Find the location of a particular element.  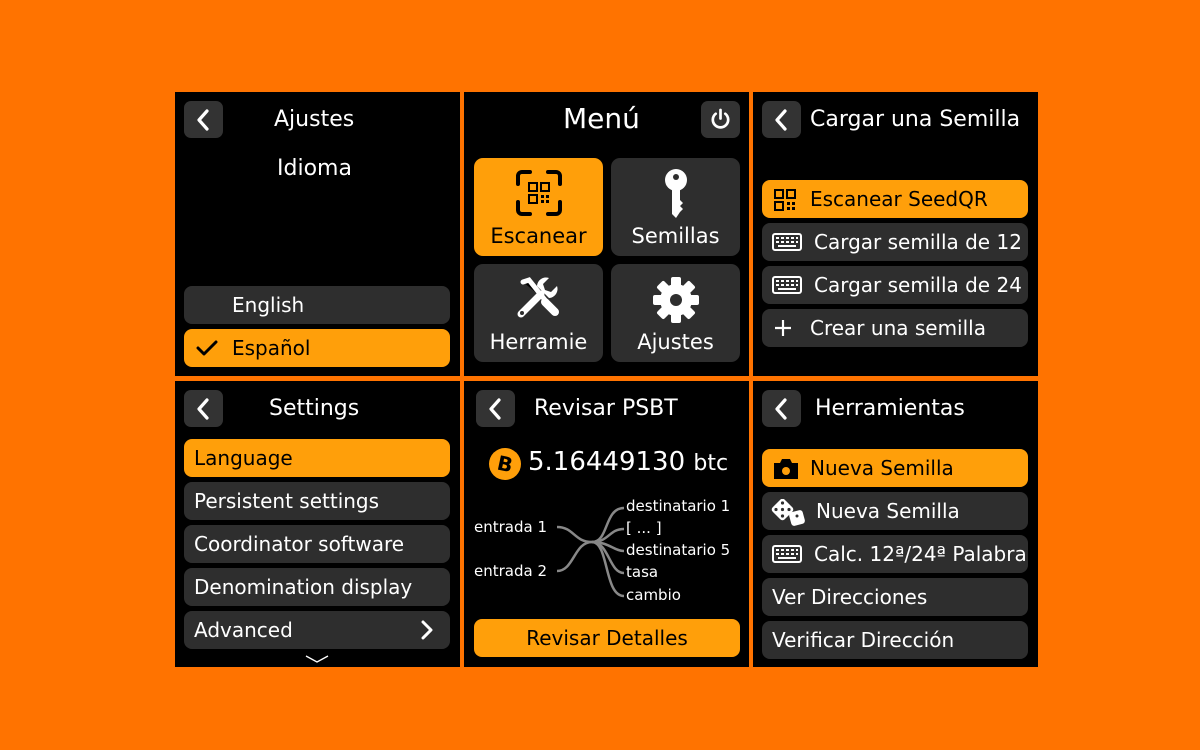

button-label: Revisar Detalles is located at coordinates (607, 638).